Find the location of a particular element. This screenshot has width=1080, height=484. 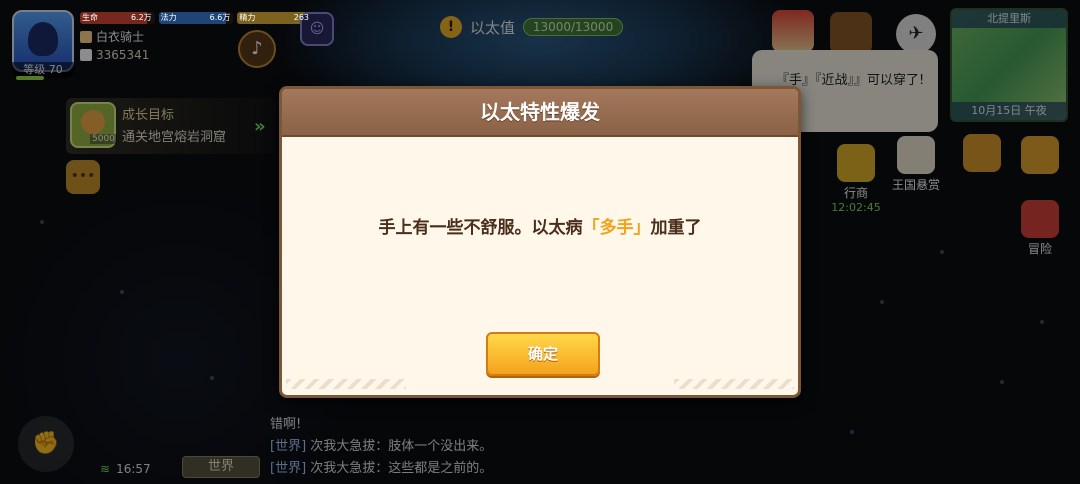

dialog-highlight: 「多手」 is located at coordinates (616, 228).